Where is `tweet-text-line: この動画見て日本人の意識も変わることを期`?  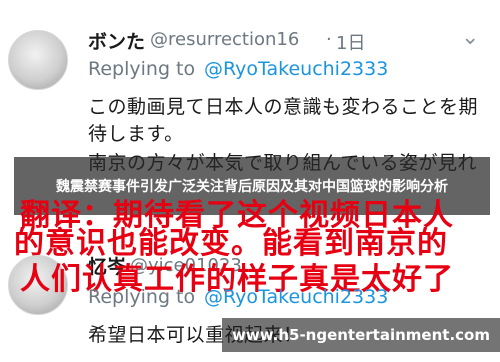
tweet-text-line: この動画見て日本人の意識も変わることを期 is located at coordinates (283, 107).